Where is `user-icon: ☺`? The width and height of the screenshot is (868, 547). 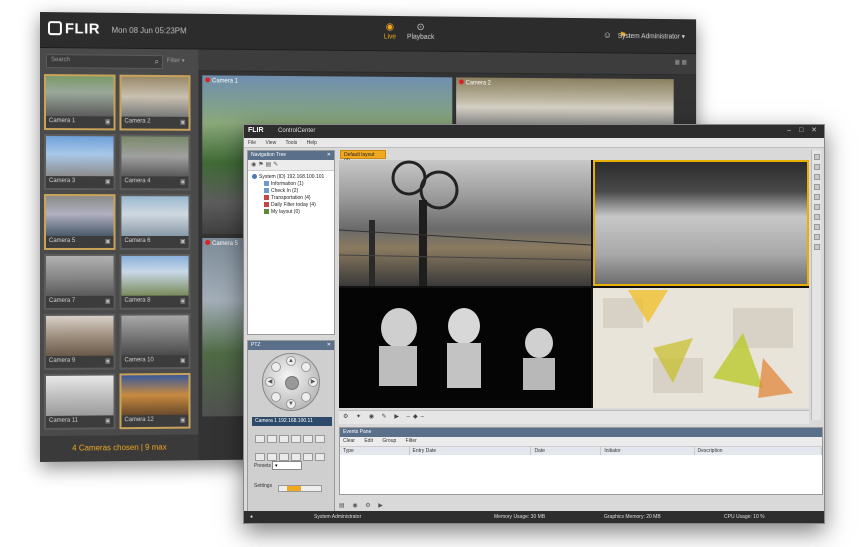
user-icon: ☺ is located at coordinates (607, 35).